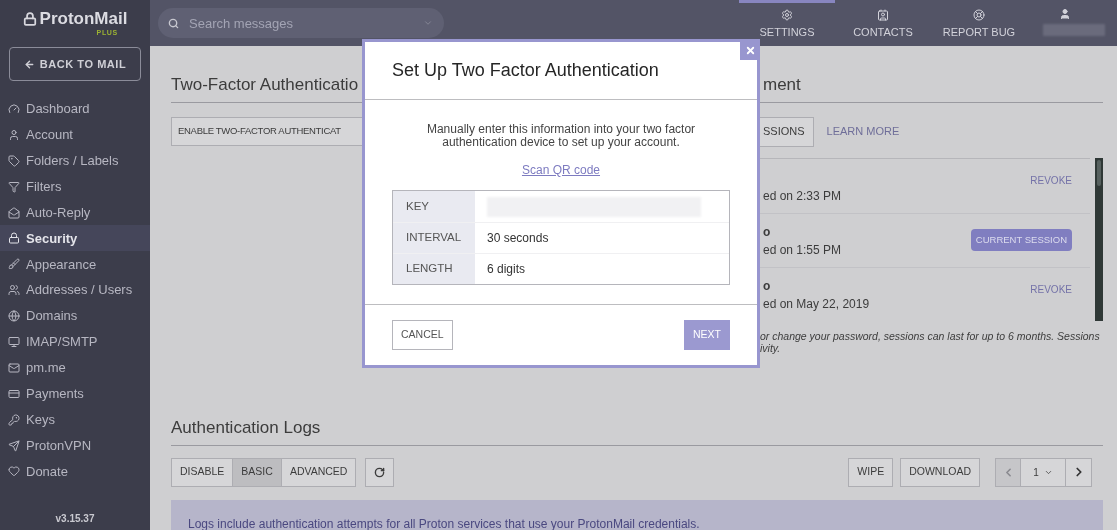 The image size is (1117, 530). I want to click on scan-qr-link: Scan QR code, so click(560, 170).